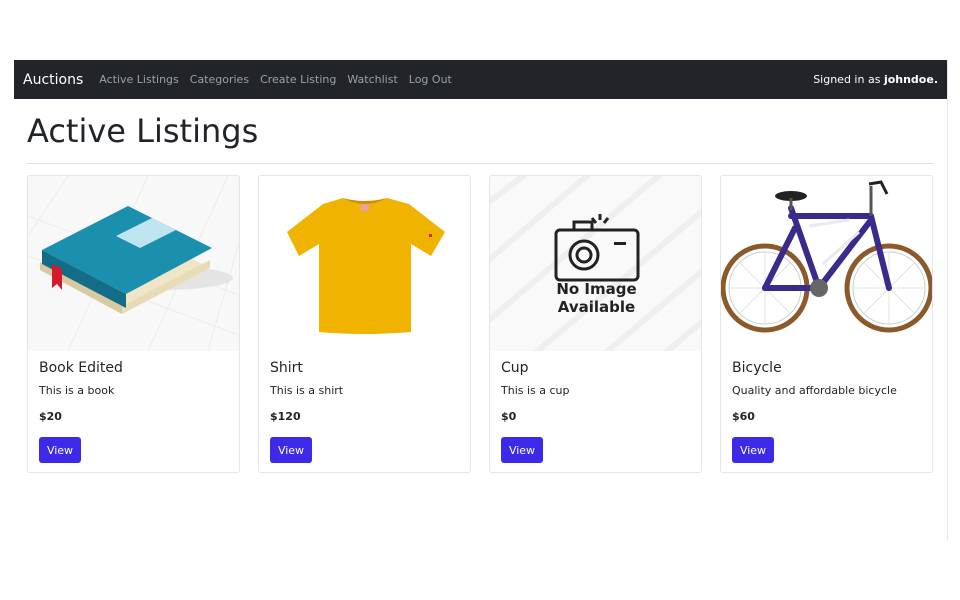 This screenshot has width=960, height=600. What do you see at coordinates (219, 79) in the screenshot?
I see `nav-categories: Categories` at bounding box center [219, 79].